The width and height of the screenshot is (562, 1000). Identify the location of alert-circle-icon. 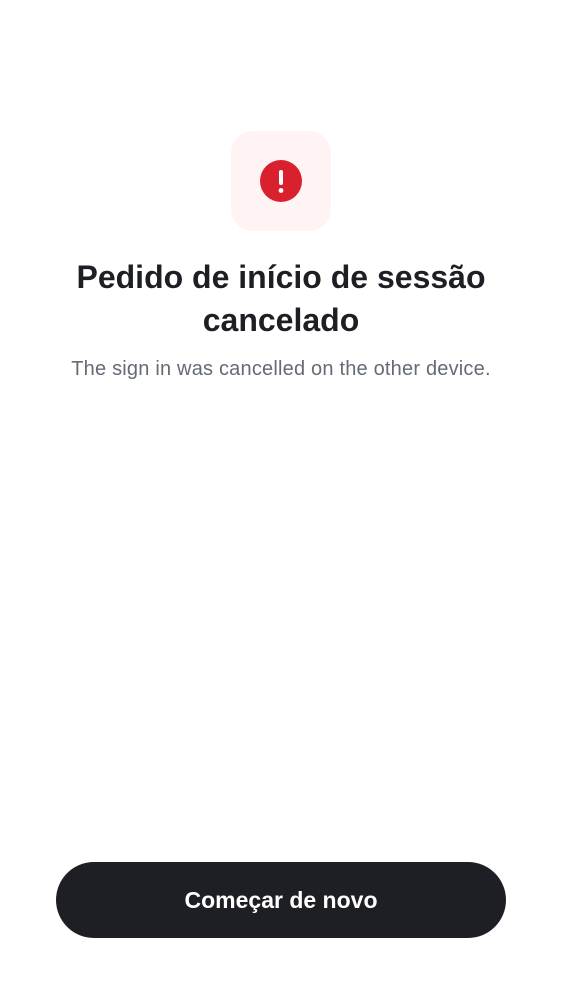
(281, 181).